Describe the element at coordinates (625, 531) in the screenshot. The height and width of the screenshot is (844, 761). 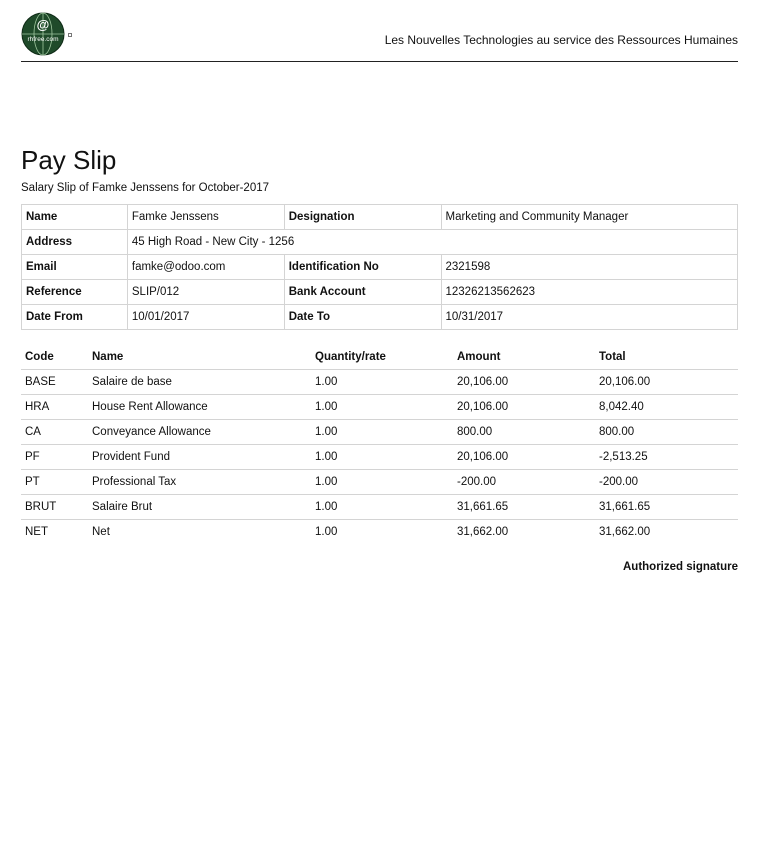
I see `line-total: 31,662.00` at that location.